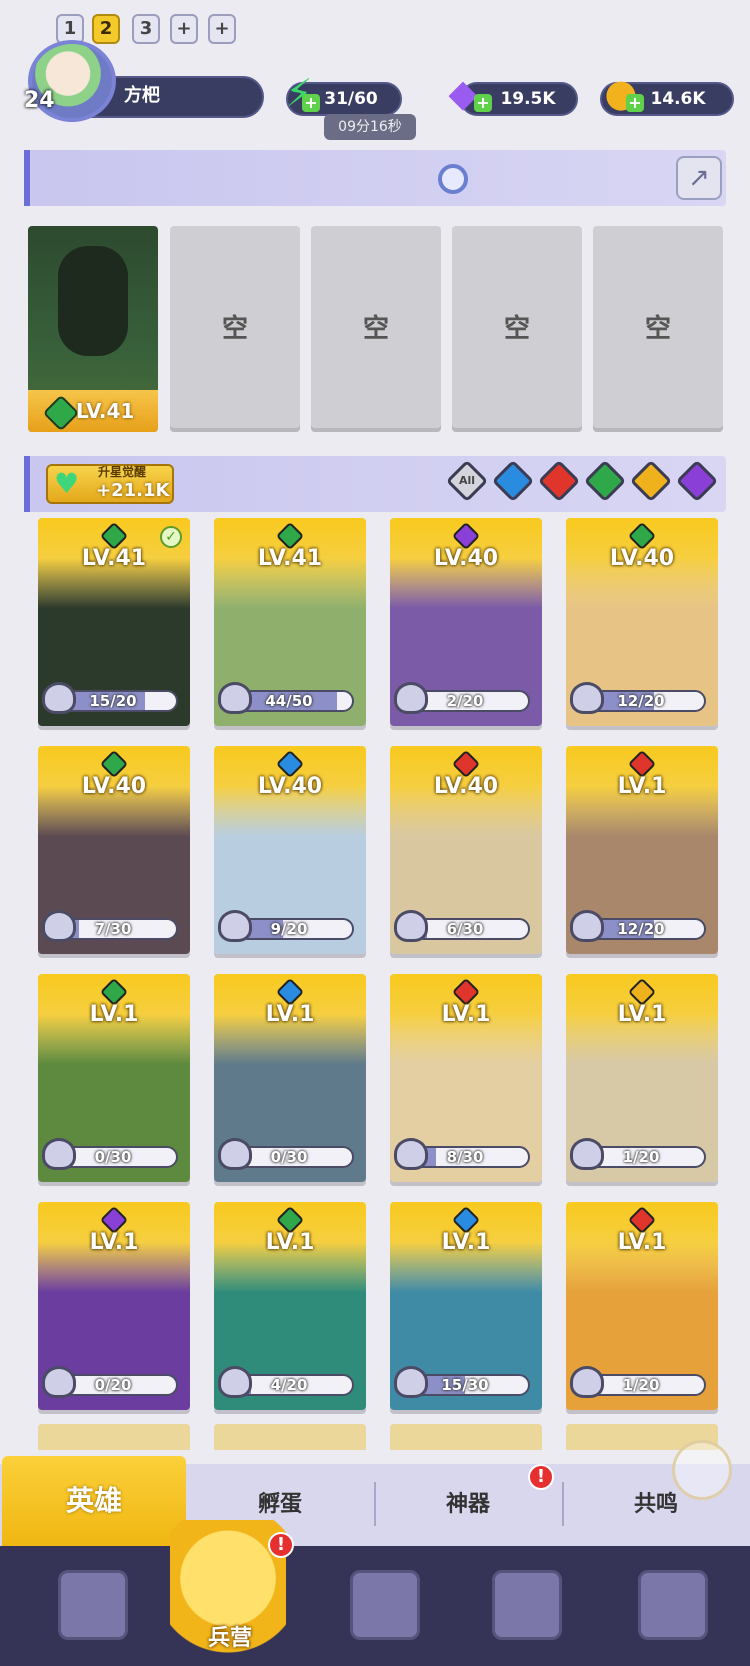  What do you see at coordinates (39, 100) in the screenshot?
I see `player-level: 24` at bounding box center [39, 100].